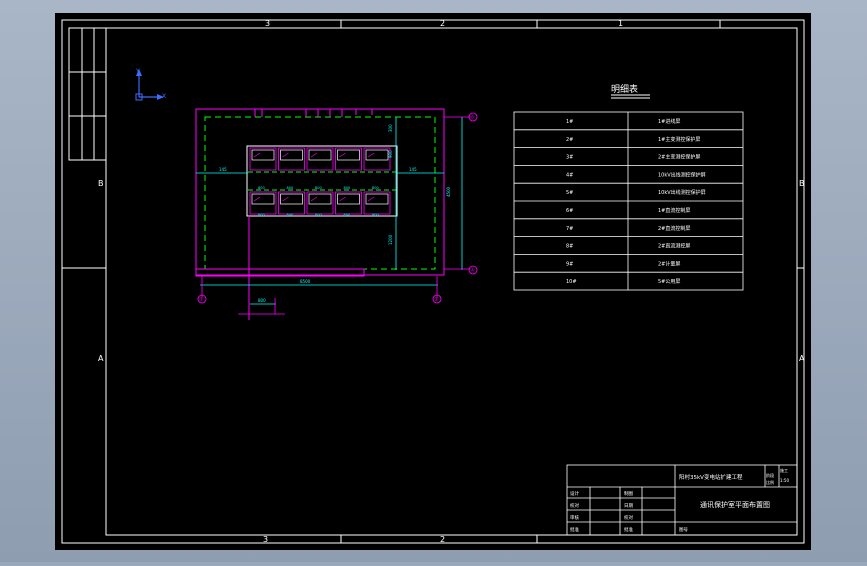  Describe the element at coordinates (448, 191) in the screenshot. I see `dim-depth: 4500` at that location.